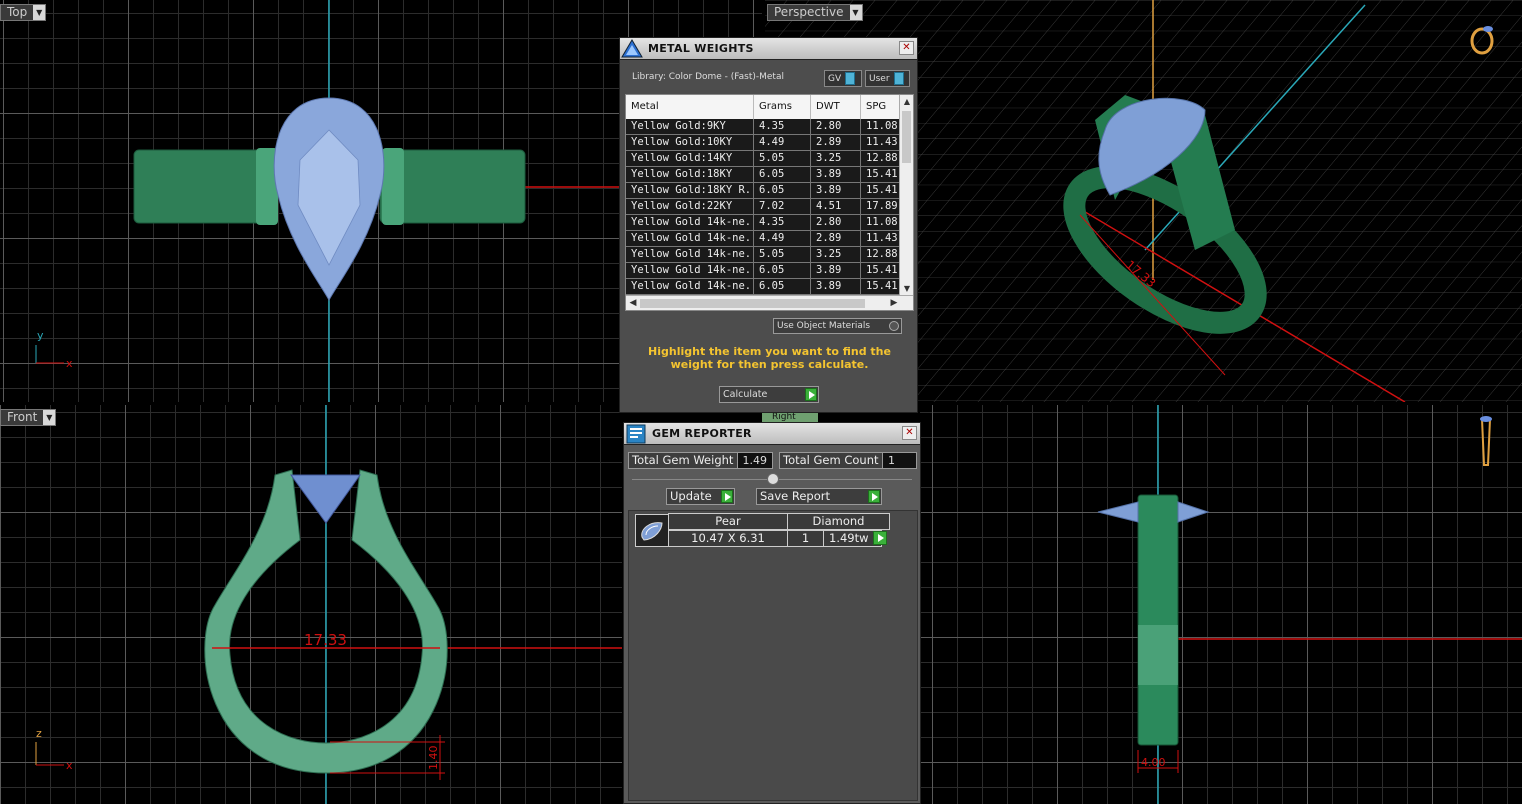 The image size is (1522, 804). Describe the element at coordinates (879, 78) in the screenshot. I see `user-toggle-label: User` at that location.